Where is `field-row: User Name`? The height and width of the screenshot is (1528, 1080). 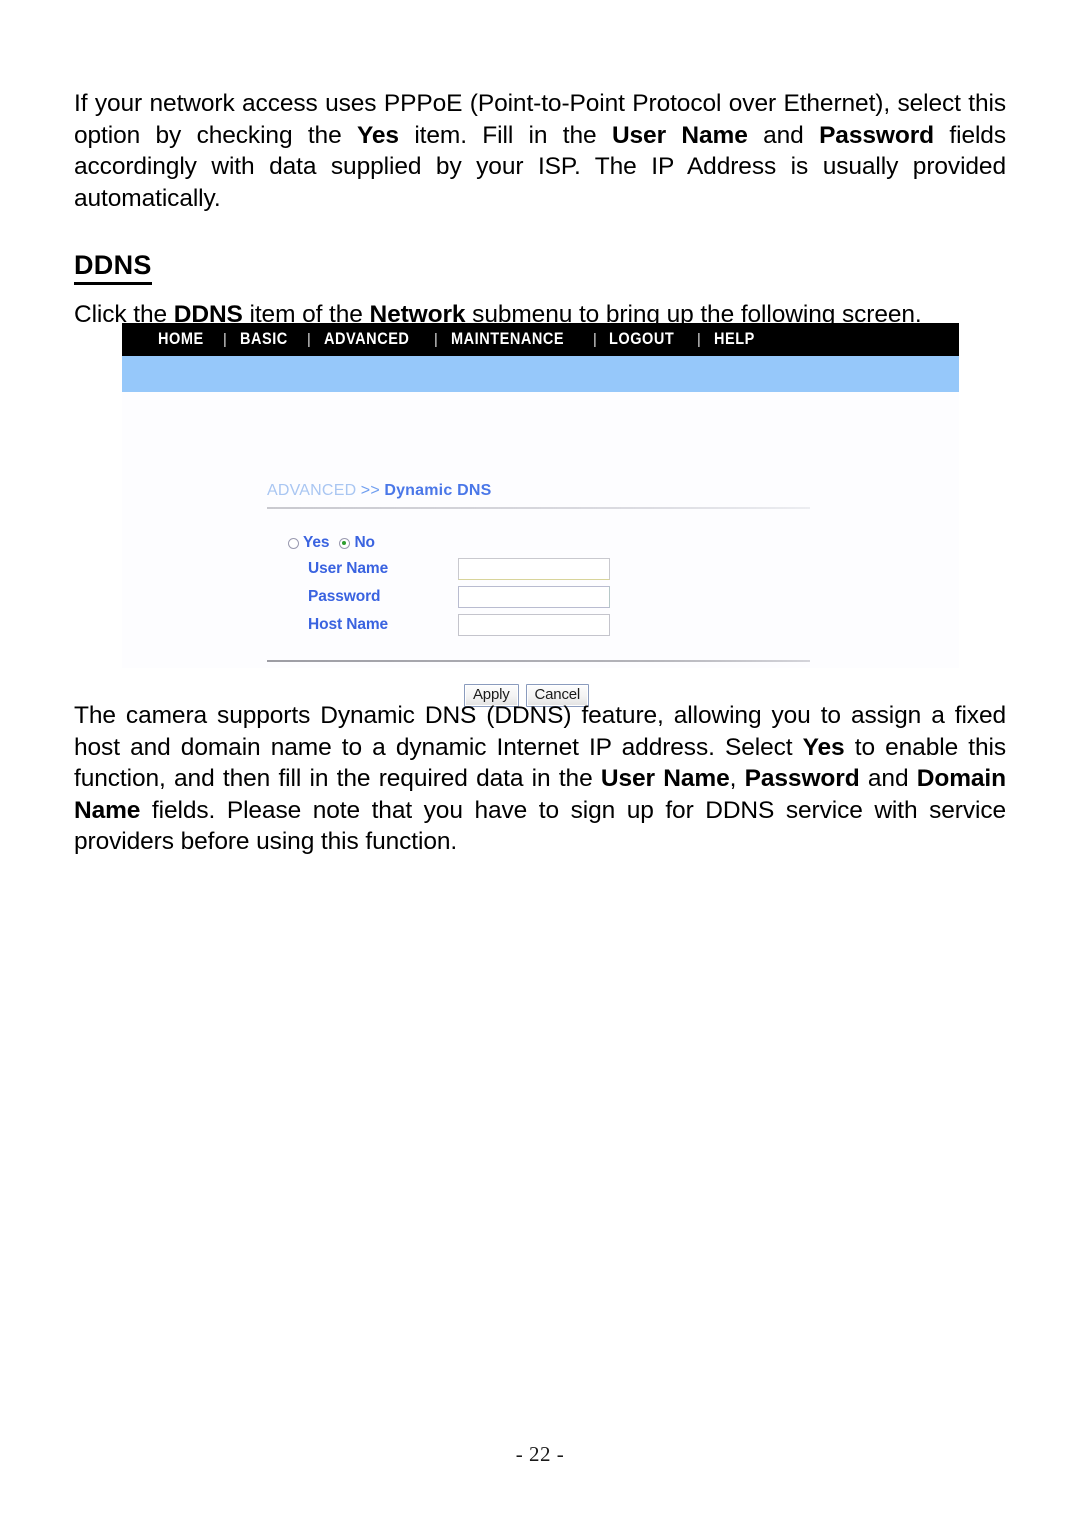 field-row: User Name is located at coordinates (538, 569).